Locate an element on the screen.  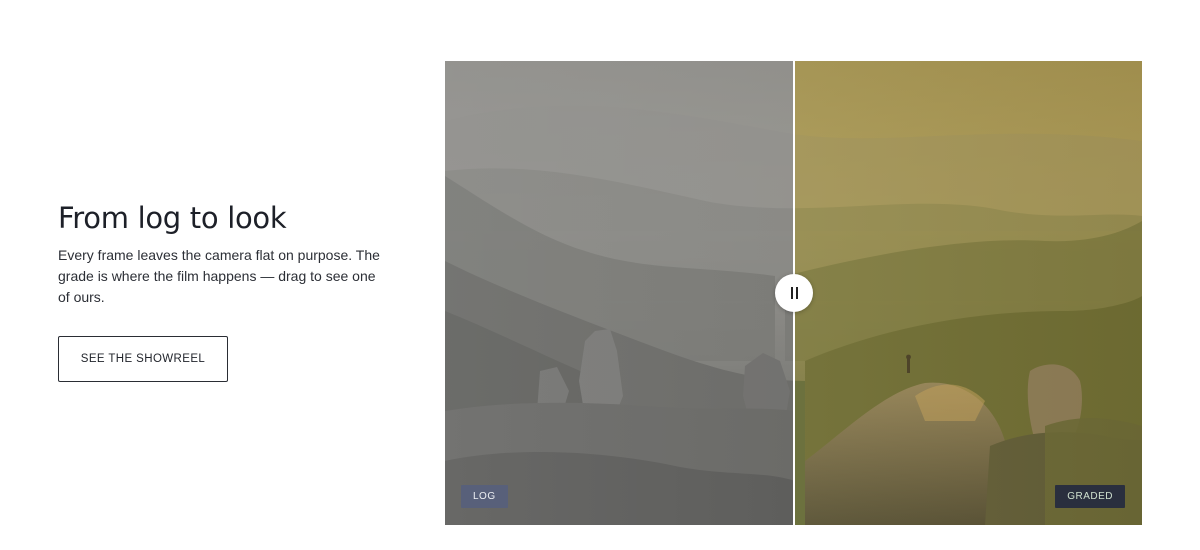
pause-bars-icon-right is located at coordinates (796, 293).